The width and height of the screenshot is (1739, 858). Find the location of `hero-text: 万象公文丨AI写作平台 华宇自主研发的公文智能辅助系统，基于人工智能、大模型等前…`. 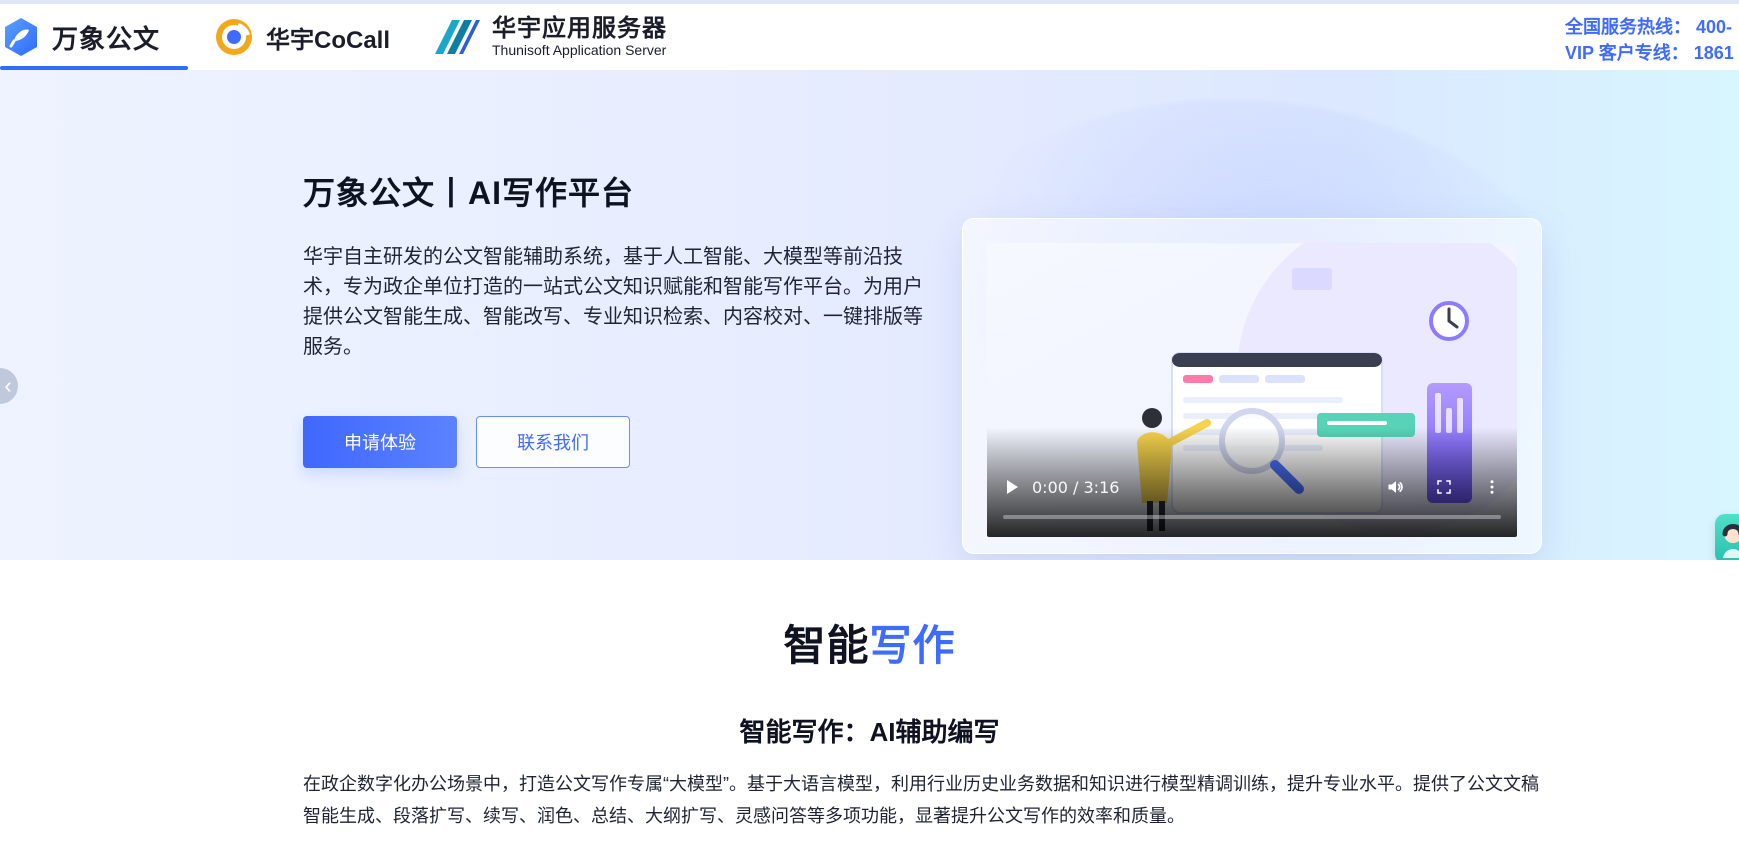

hero-text: 万象公文丨AI写作平台 华宇自主研发的公文智能辅助系统，基于人工智能、大模型等前… is located at coordinates (618, 265).